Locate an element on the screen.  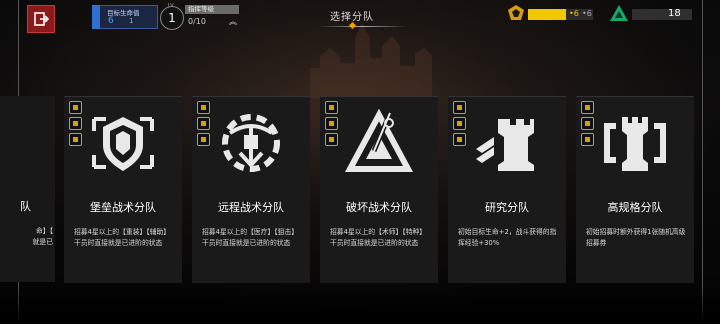
crossbow-emblem-icon is located at coordinates (251, 143).